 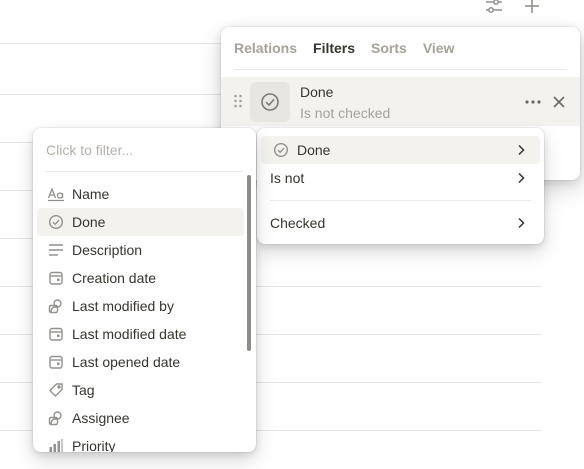 I want to click on filter-settings-icon, so click(x=494, y=9).